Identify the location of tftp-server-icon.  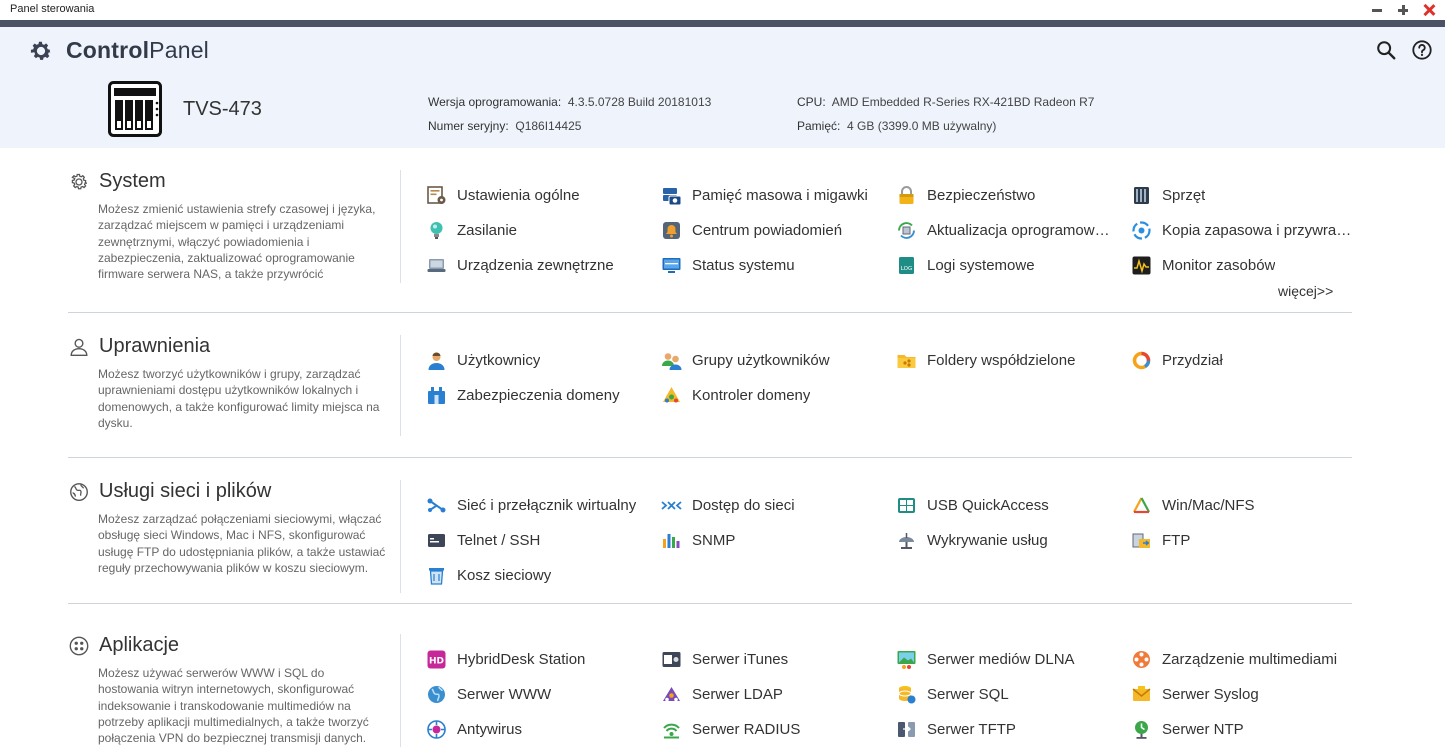
(906, 729).